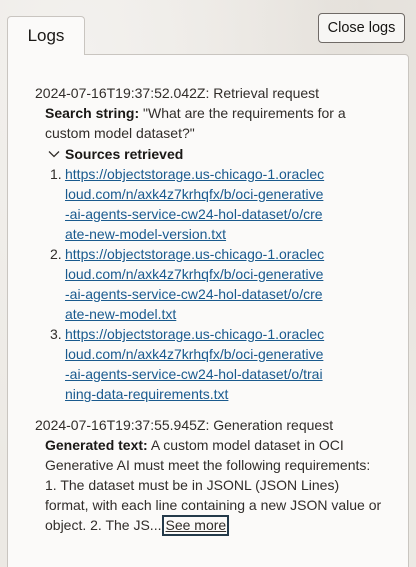  Describe the element at coordinates (96, 445) in the screenshot. I see `generated-text-label: Generated text:` at that location.